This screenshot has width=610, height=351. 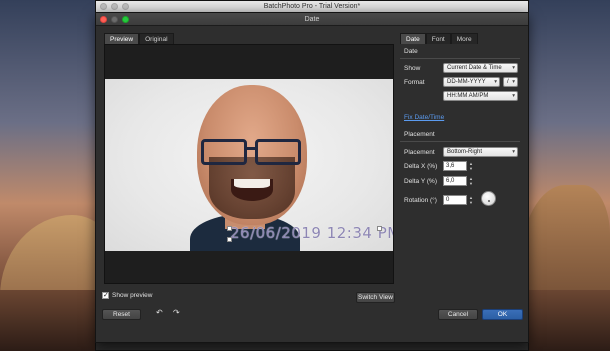 What do you see at coordinates (468, 96) in the screenshot?
I see `time-format-value: HH:MM AM/PM` at bounding box center [468, 96].